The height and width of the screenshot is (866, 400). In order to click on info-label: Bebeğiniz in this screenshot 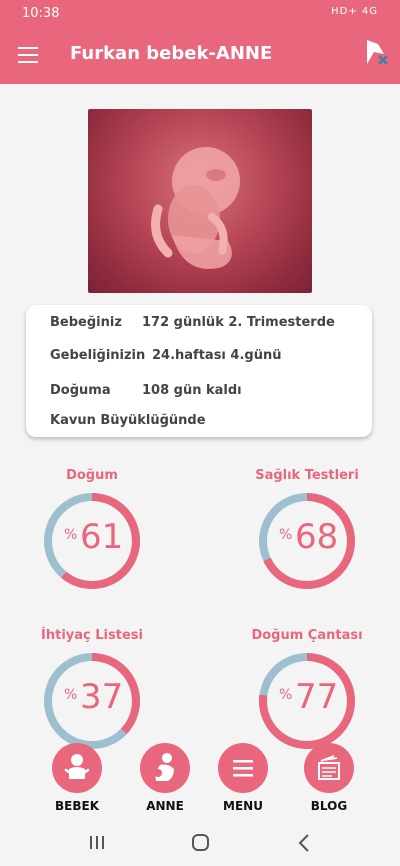, I will do `click(86, 322)`.